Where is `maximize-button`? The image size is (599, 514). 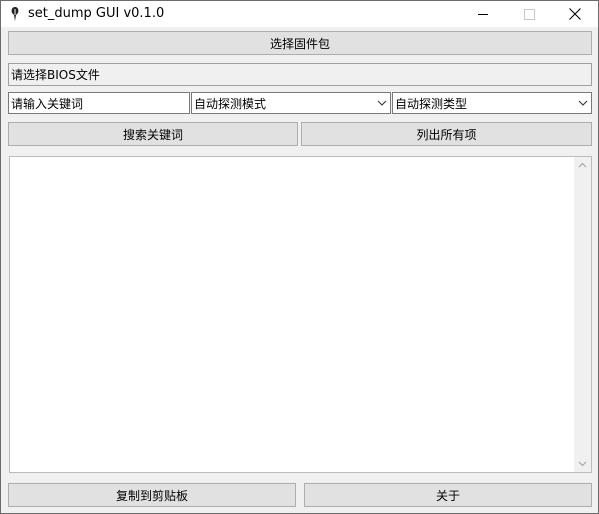 maximize-button is located at coordinates (529, 14).